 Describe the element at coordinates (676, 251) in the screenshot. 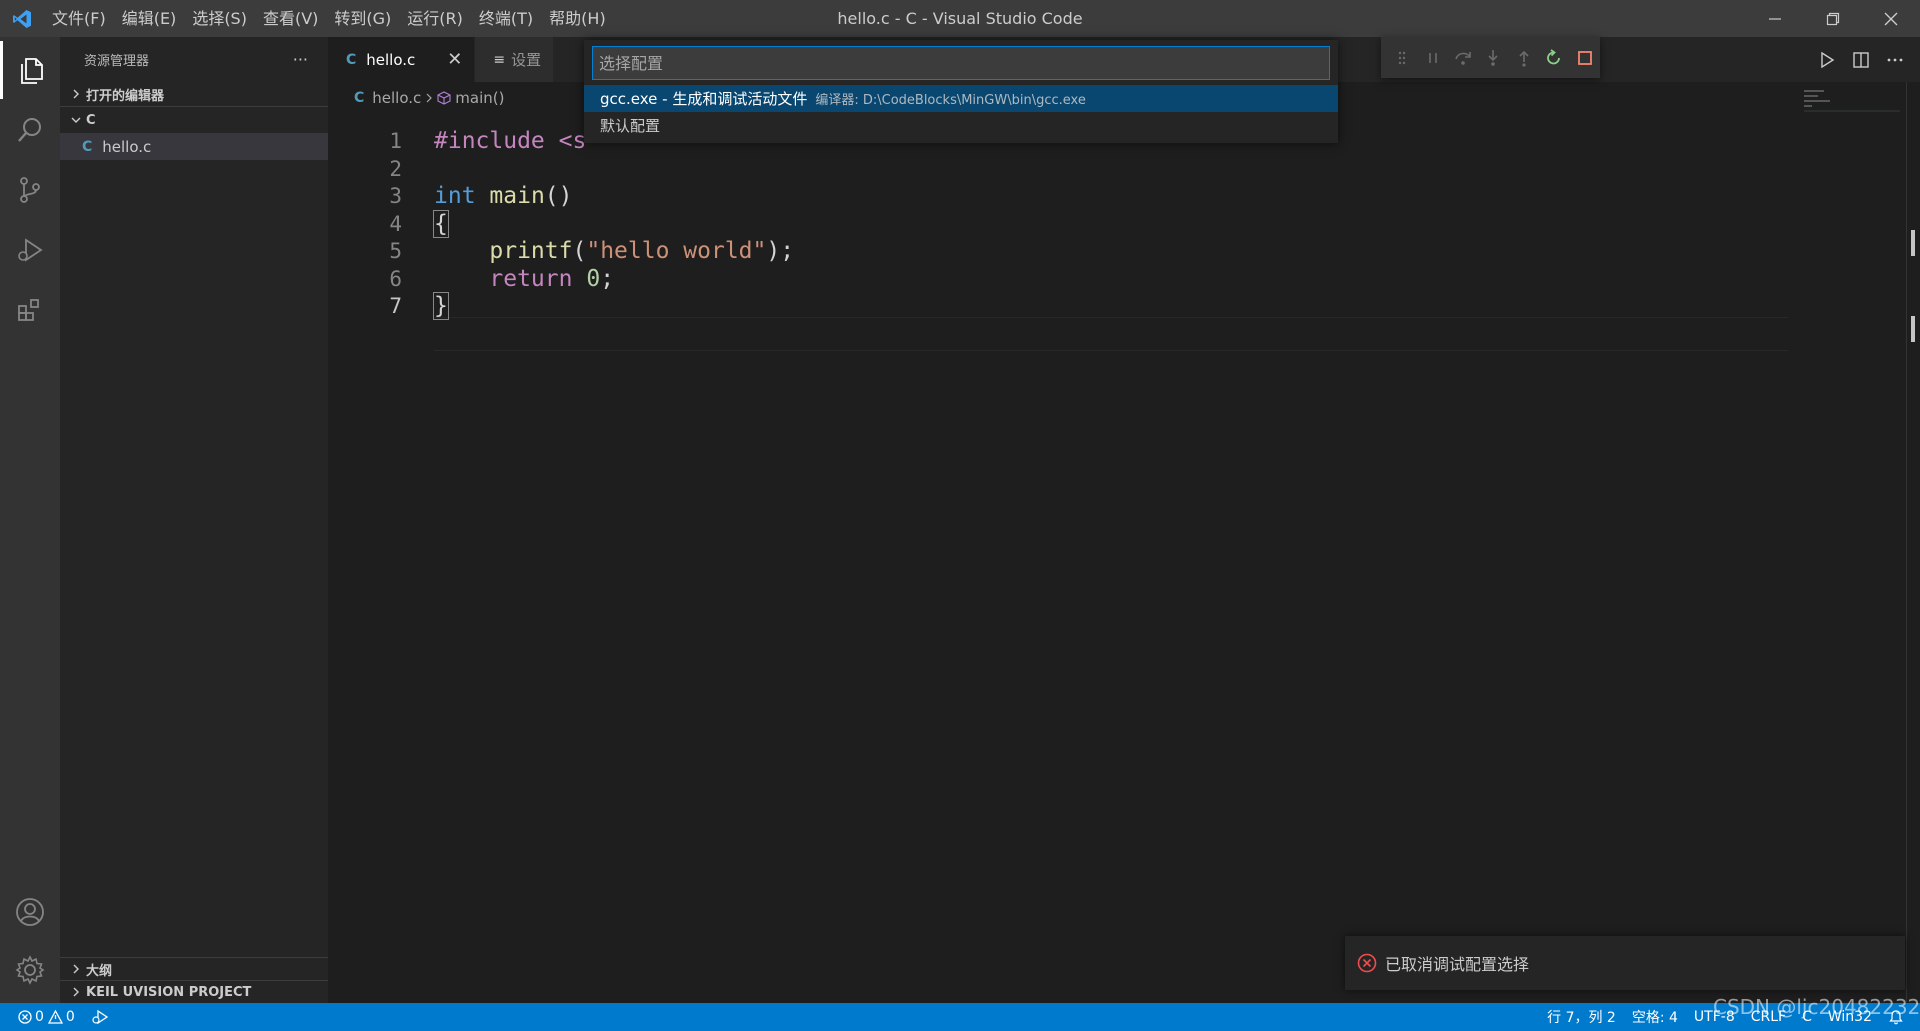

I see `code-token: "hello world"` at that location.